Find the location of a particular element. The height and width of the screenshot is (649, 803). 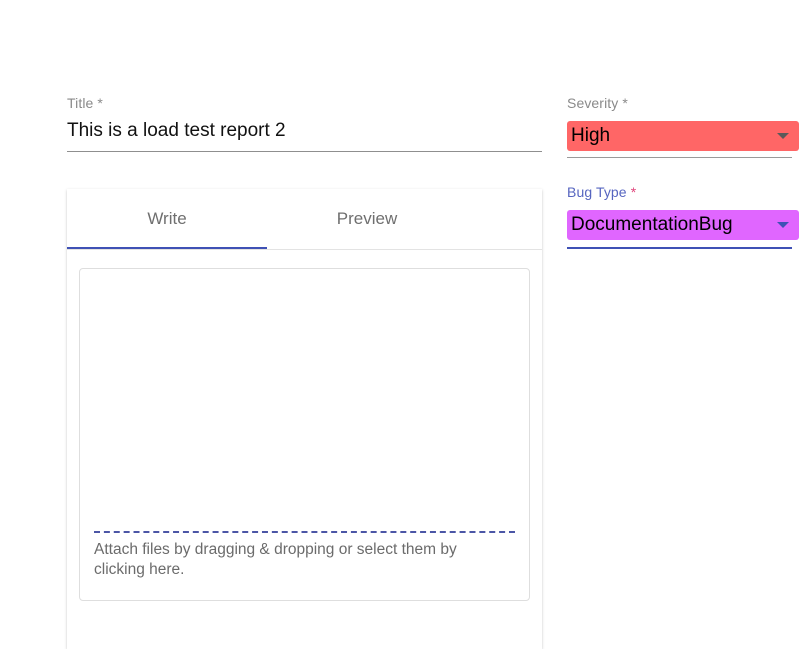

bug-type-label-text: Bug Type is located at coordinates (597, 192).